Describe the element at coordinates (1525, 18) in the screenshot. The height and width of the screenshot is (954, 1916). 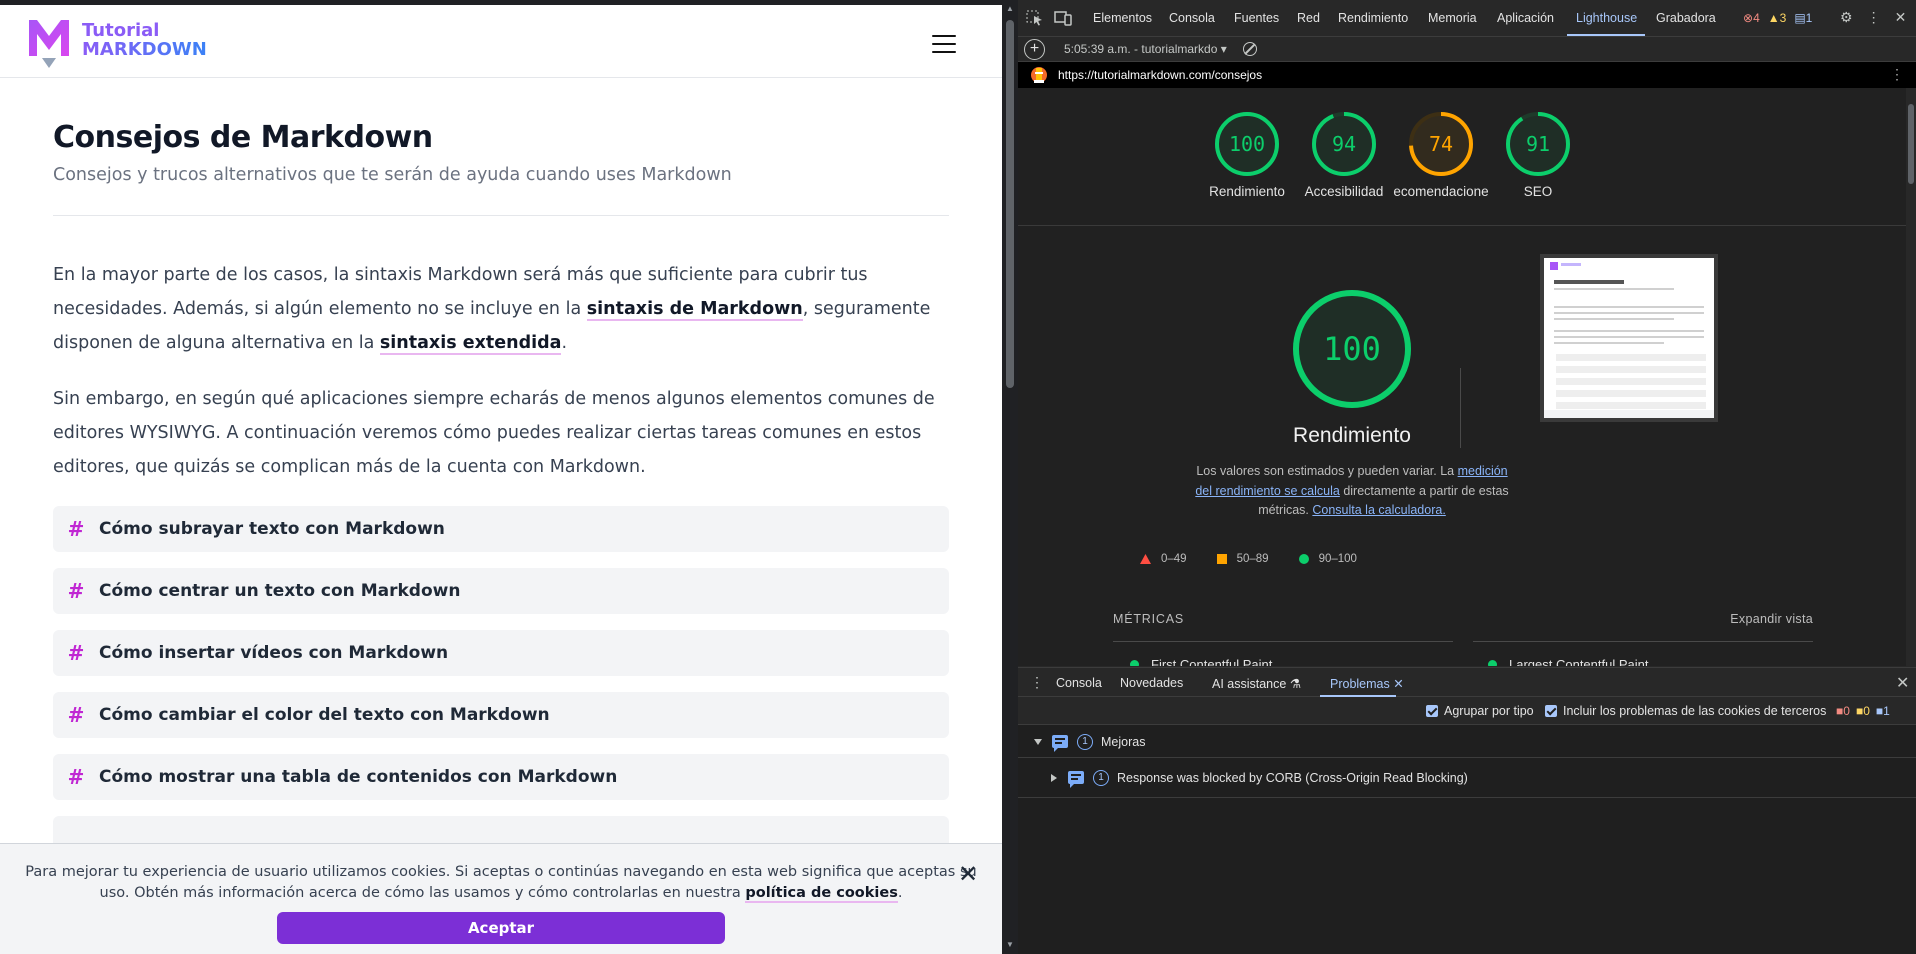
I see `tab-aplicacion: Aplicación` at that location.